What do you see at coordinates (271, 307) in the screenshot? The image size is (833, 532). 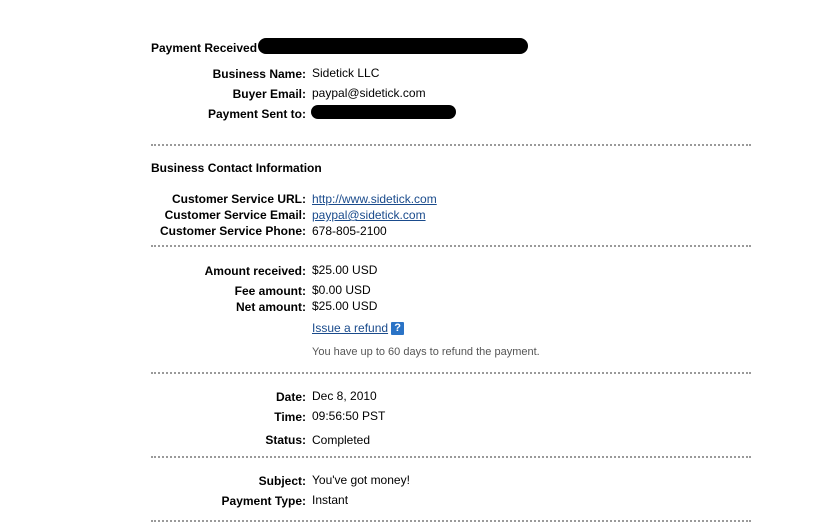 I see `net-amount-label: Net amount:` at bounding box center [271, 307].